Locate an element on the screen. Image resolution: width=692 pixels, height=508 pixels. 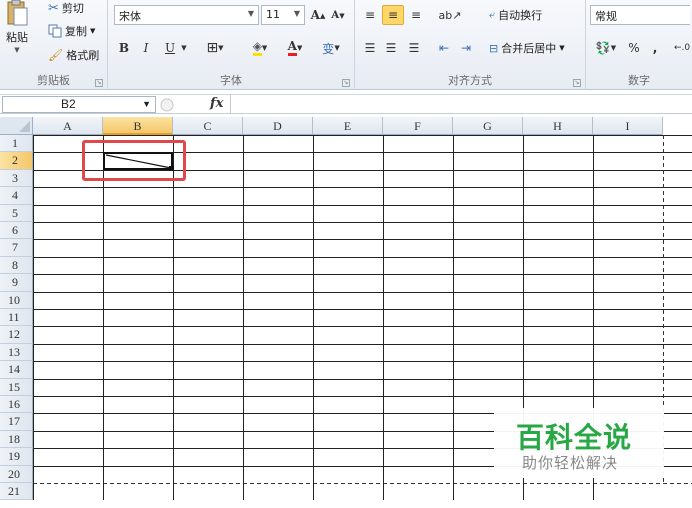
align-top-button: ≡ is located at coordinates (370, 15).